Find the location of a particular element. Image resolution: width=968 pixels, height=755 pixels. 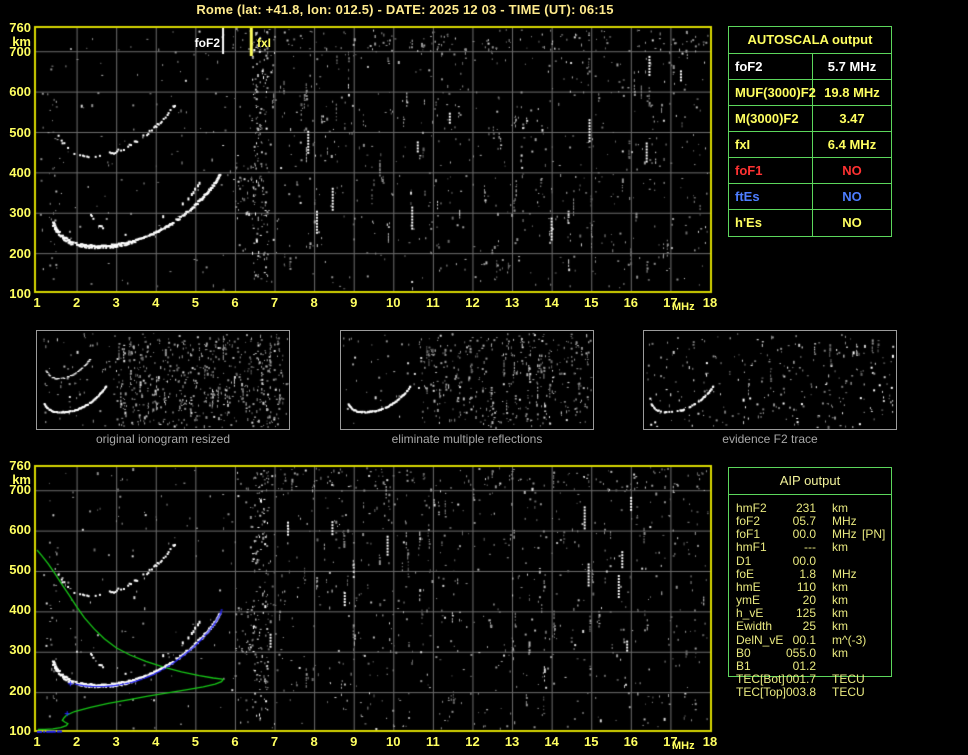

aip-param: Ewidth is located at coordinates (754, 626).